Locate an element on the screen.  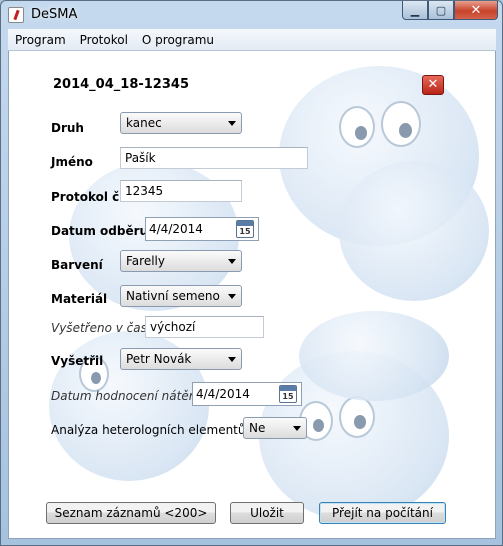
vysetril-select: Petr Novák is located at coordinates (181, 359).